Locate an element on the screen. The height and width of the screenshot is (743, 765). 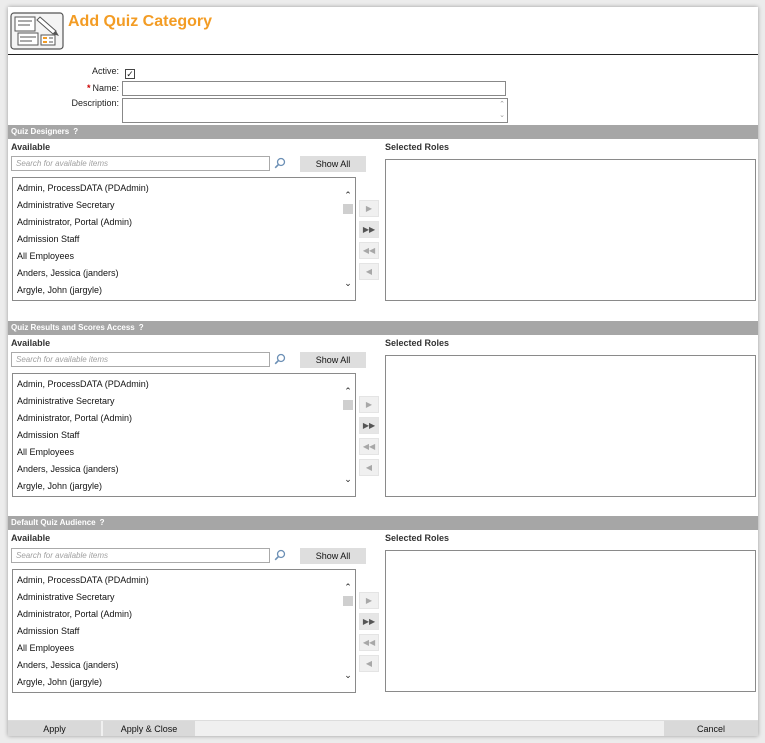
section-title: Default Quiz Audience is located at coordinates (53, 522).